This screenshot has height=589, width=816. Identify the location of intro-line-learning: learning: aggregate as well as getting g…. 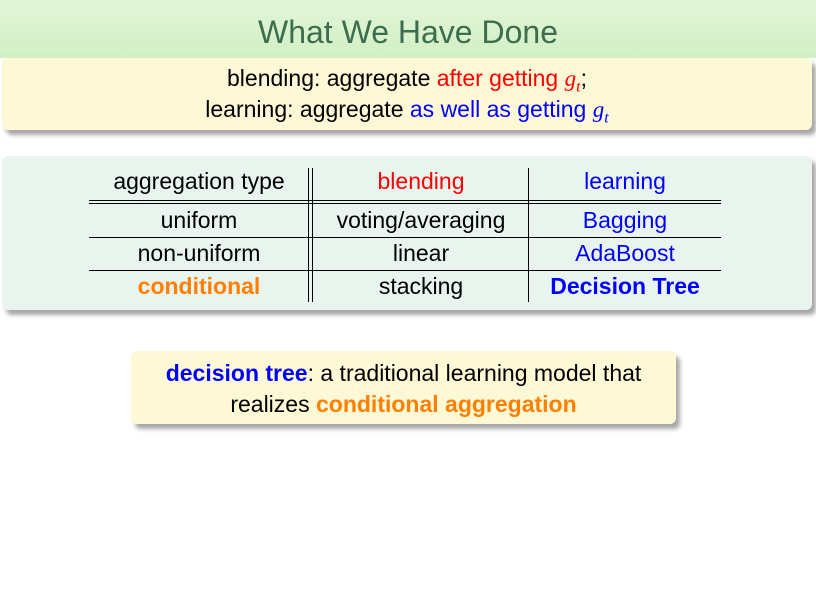
(407, 112).